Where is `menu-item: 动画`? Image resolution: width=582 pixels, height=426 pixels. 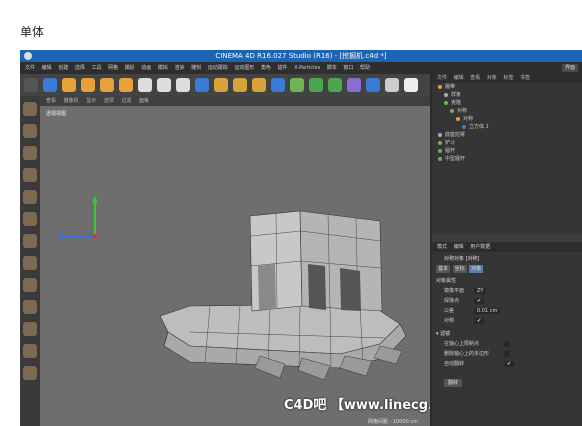 menu-item: 动画 is located at coordinates (146, 68).